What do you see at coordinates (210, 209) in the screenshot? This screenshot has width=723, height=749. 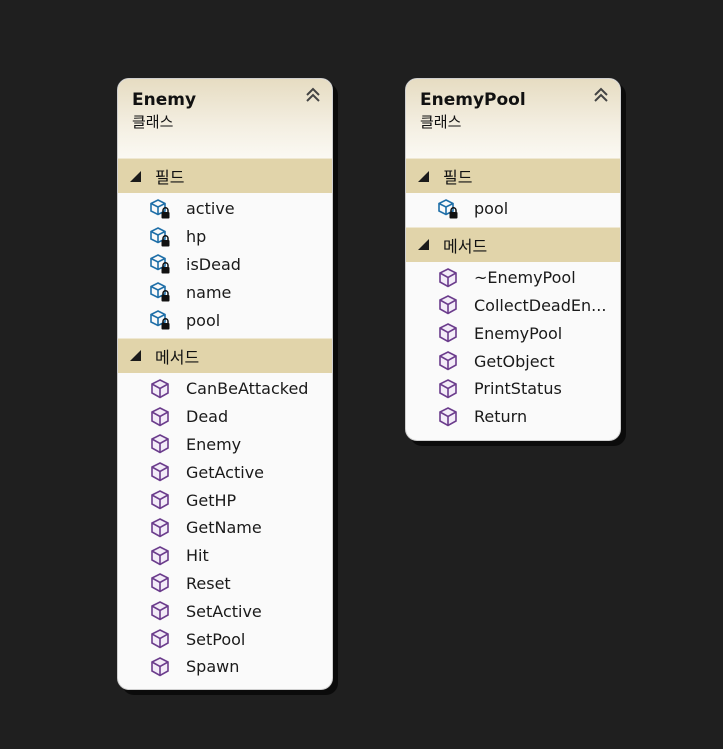 I see `field-name: active` at bounding box center [210, 209].